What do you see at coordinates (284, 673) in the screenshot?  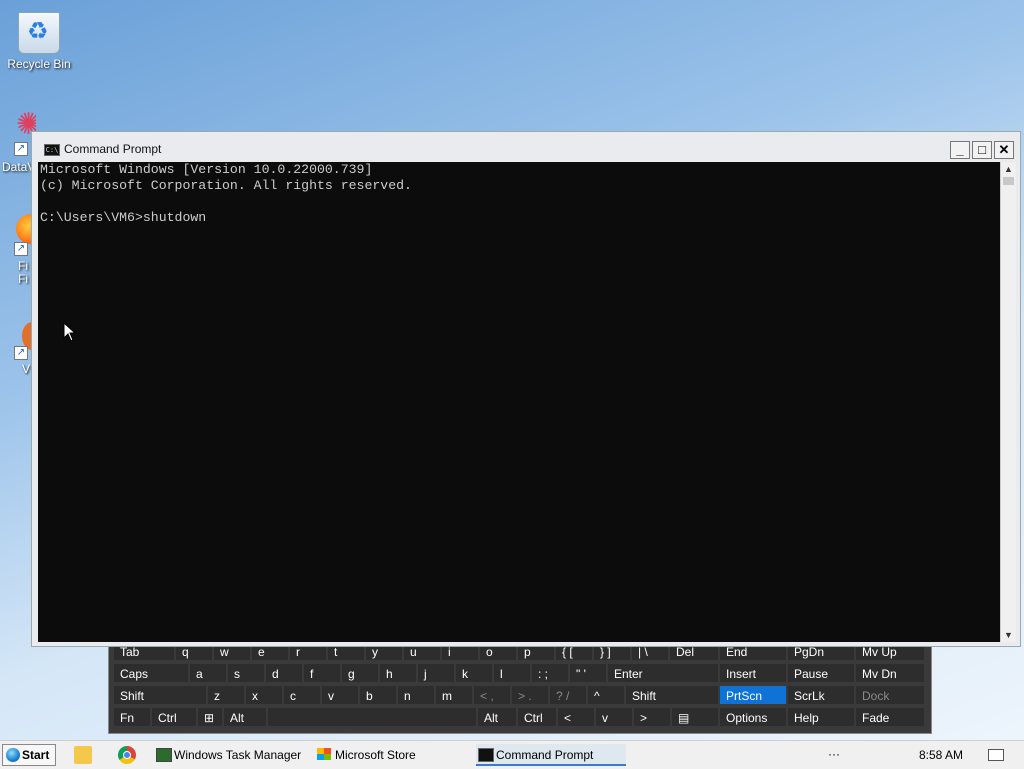 I see `osk-key-d: d` at bounding box center [284, 673].